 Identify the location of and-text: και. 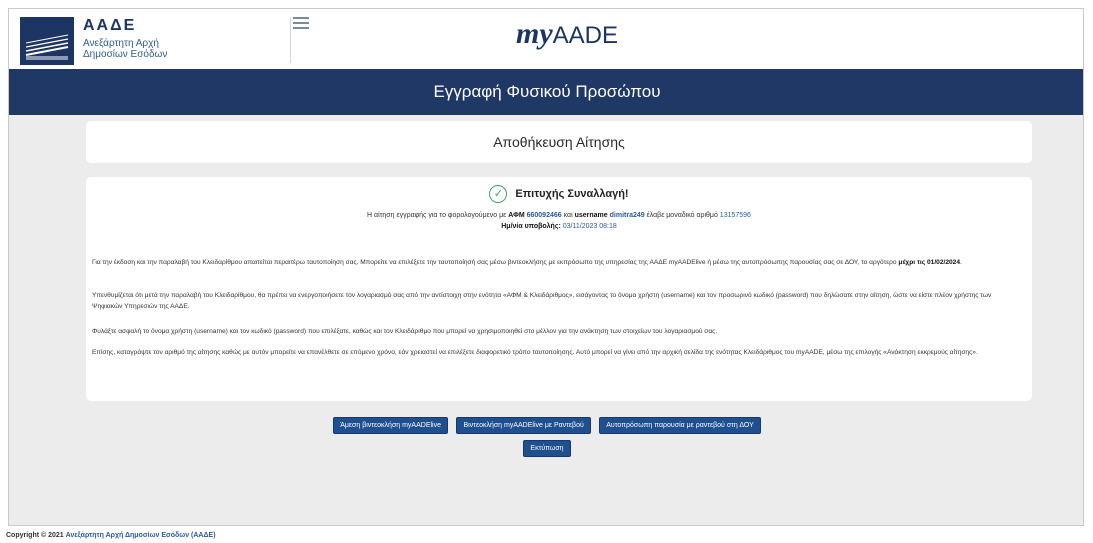
(568, 215).